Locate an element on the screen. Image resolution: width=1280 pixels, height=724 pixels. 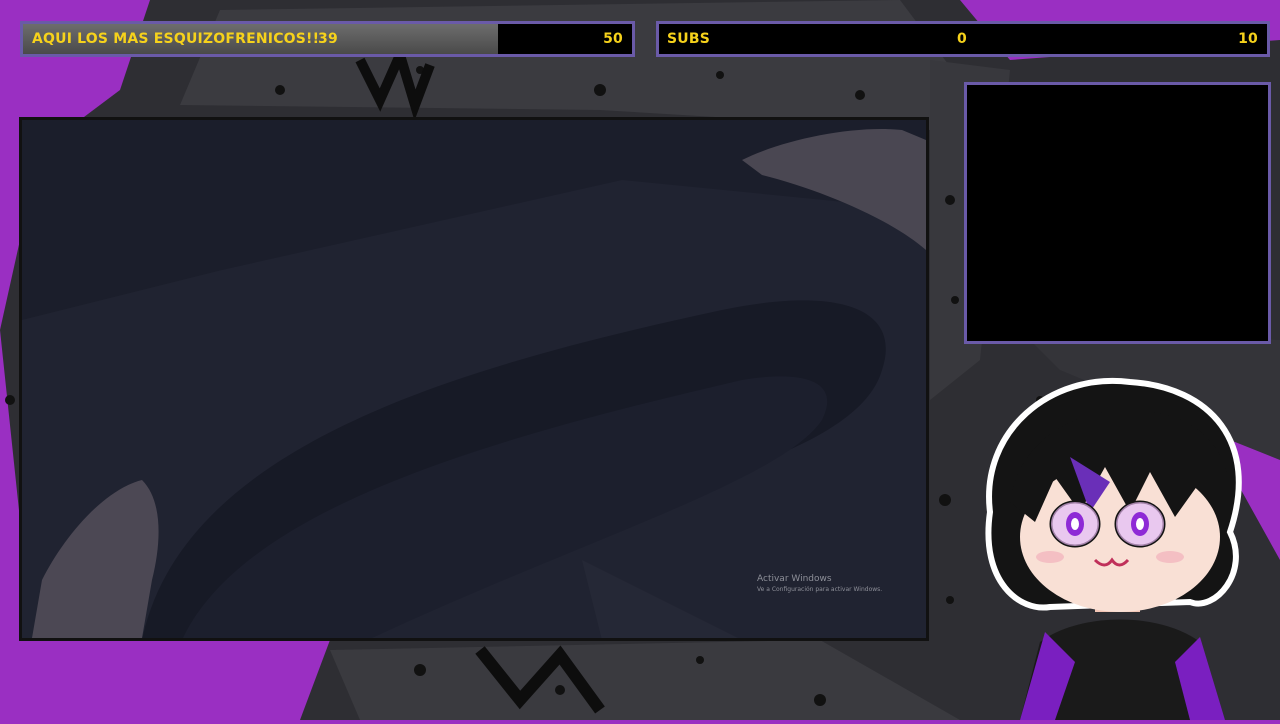
follower-goal-bar: AQUI LOS MAS ESQUIZOFRENICOS!! 39 50 is located at coordinates (327, 39).